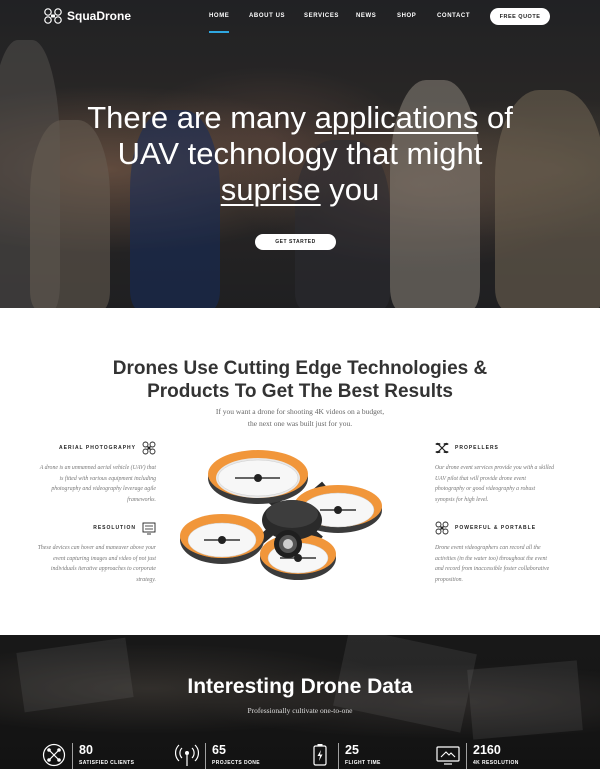 Image resolution: width=600 pixels, height=769 pixels. I want to click on quadcopter-logo-icon, so click(53, 16).